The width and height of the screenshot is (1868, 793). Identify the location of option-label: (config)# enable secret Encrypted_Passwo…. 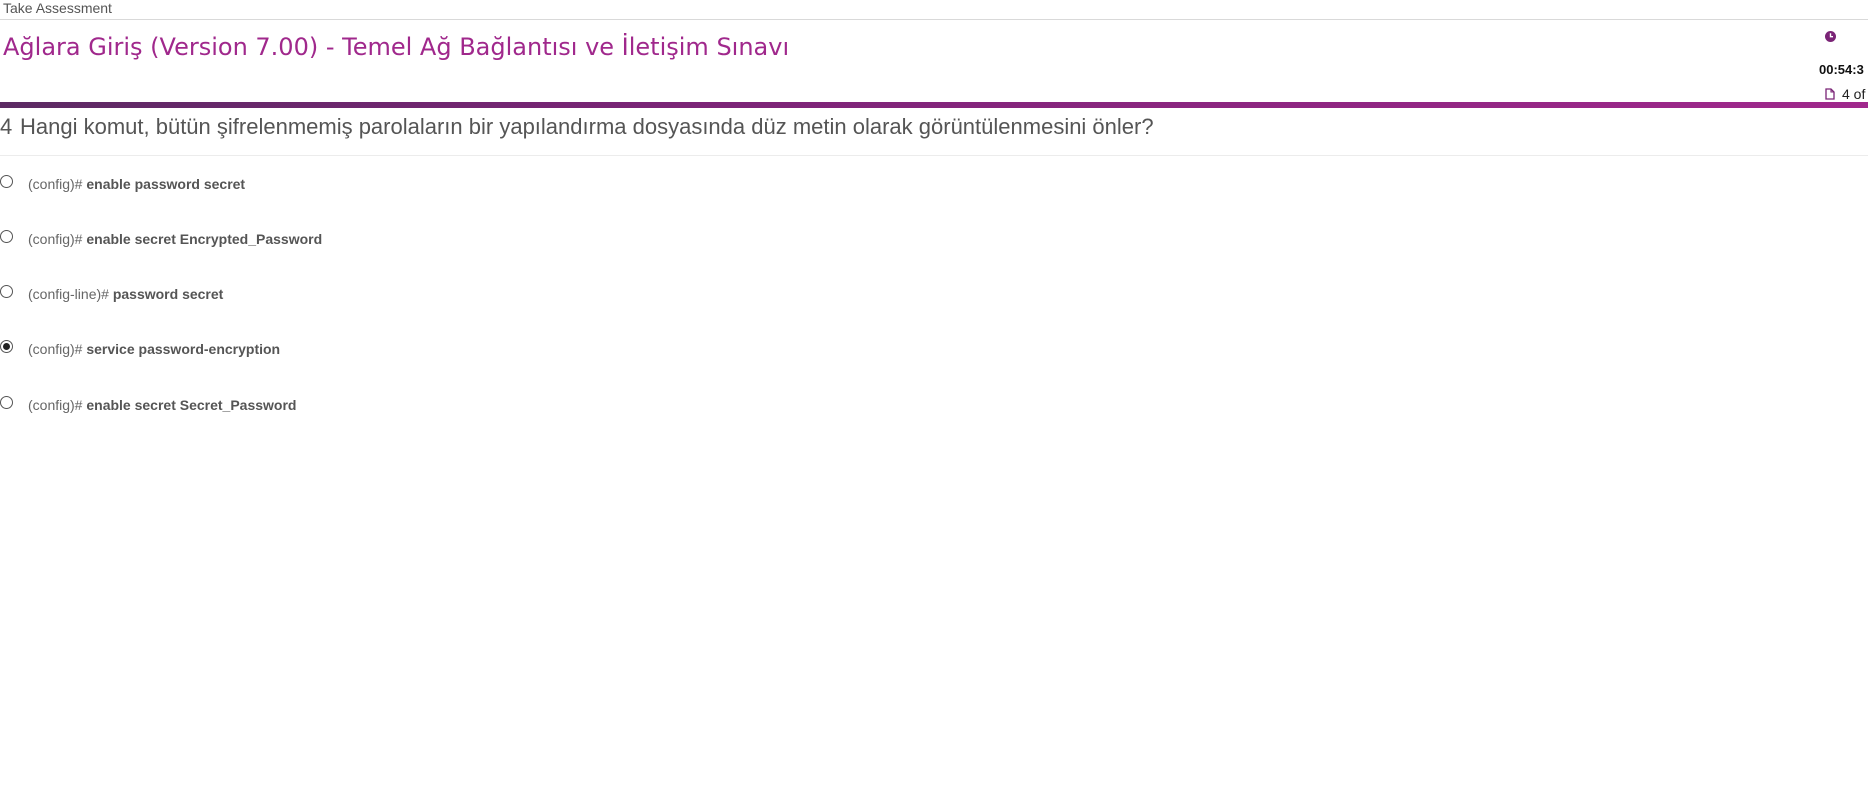
(175, 239).